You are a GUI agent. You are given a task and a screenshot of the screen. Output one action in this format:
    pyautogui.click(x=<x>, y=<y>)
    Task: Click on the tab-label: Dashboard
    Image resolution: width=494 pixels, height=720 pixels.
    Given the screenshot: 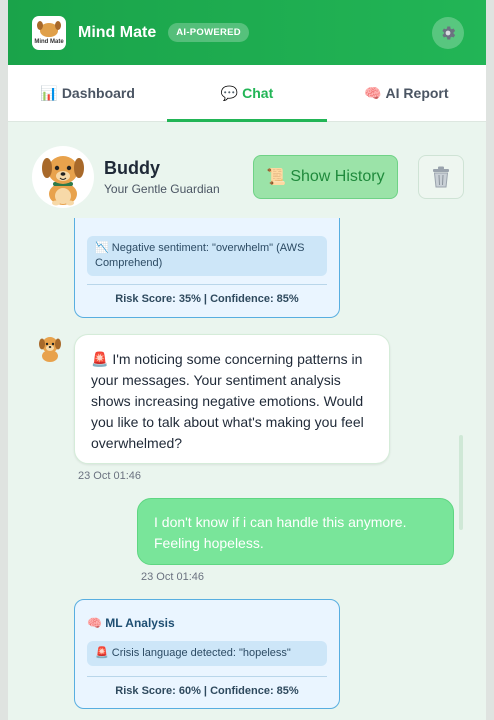 What is the action you would take?
    pyautogui.click(x=98, y=93)
    